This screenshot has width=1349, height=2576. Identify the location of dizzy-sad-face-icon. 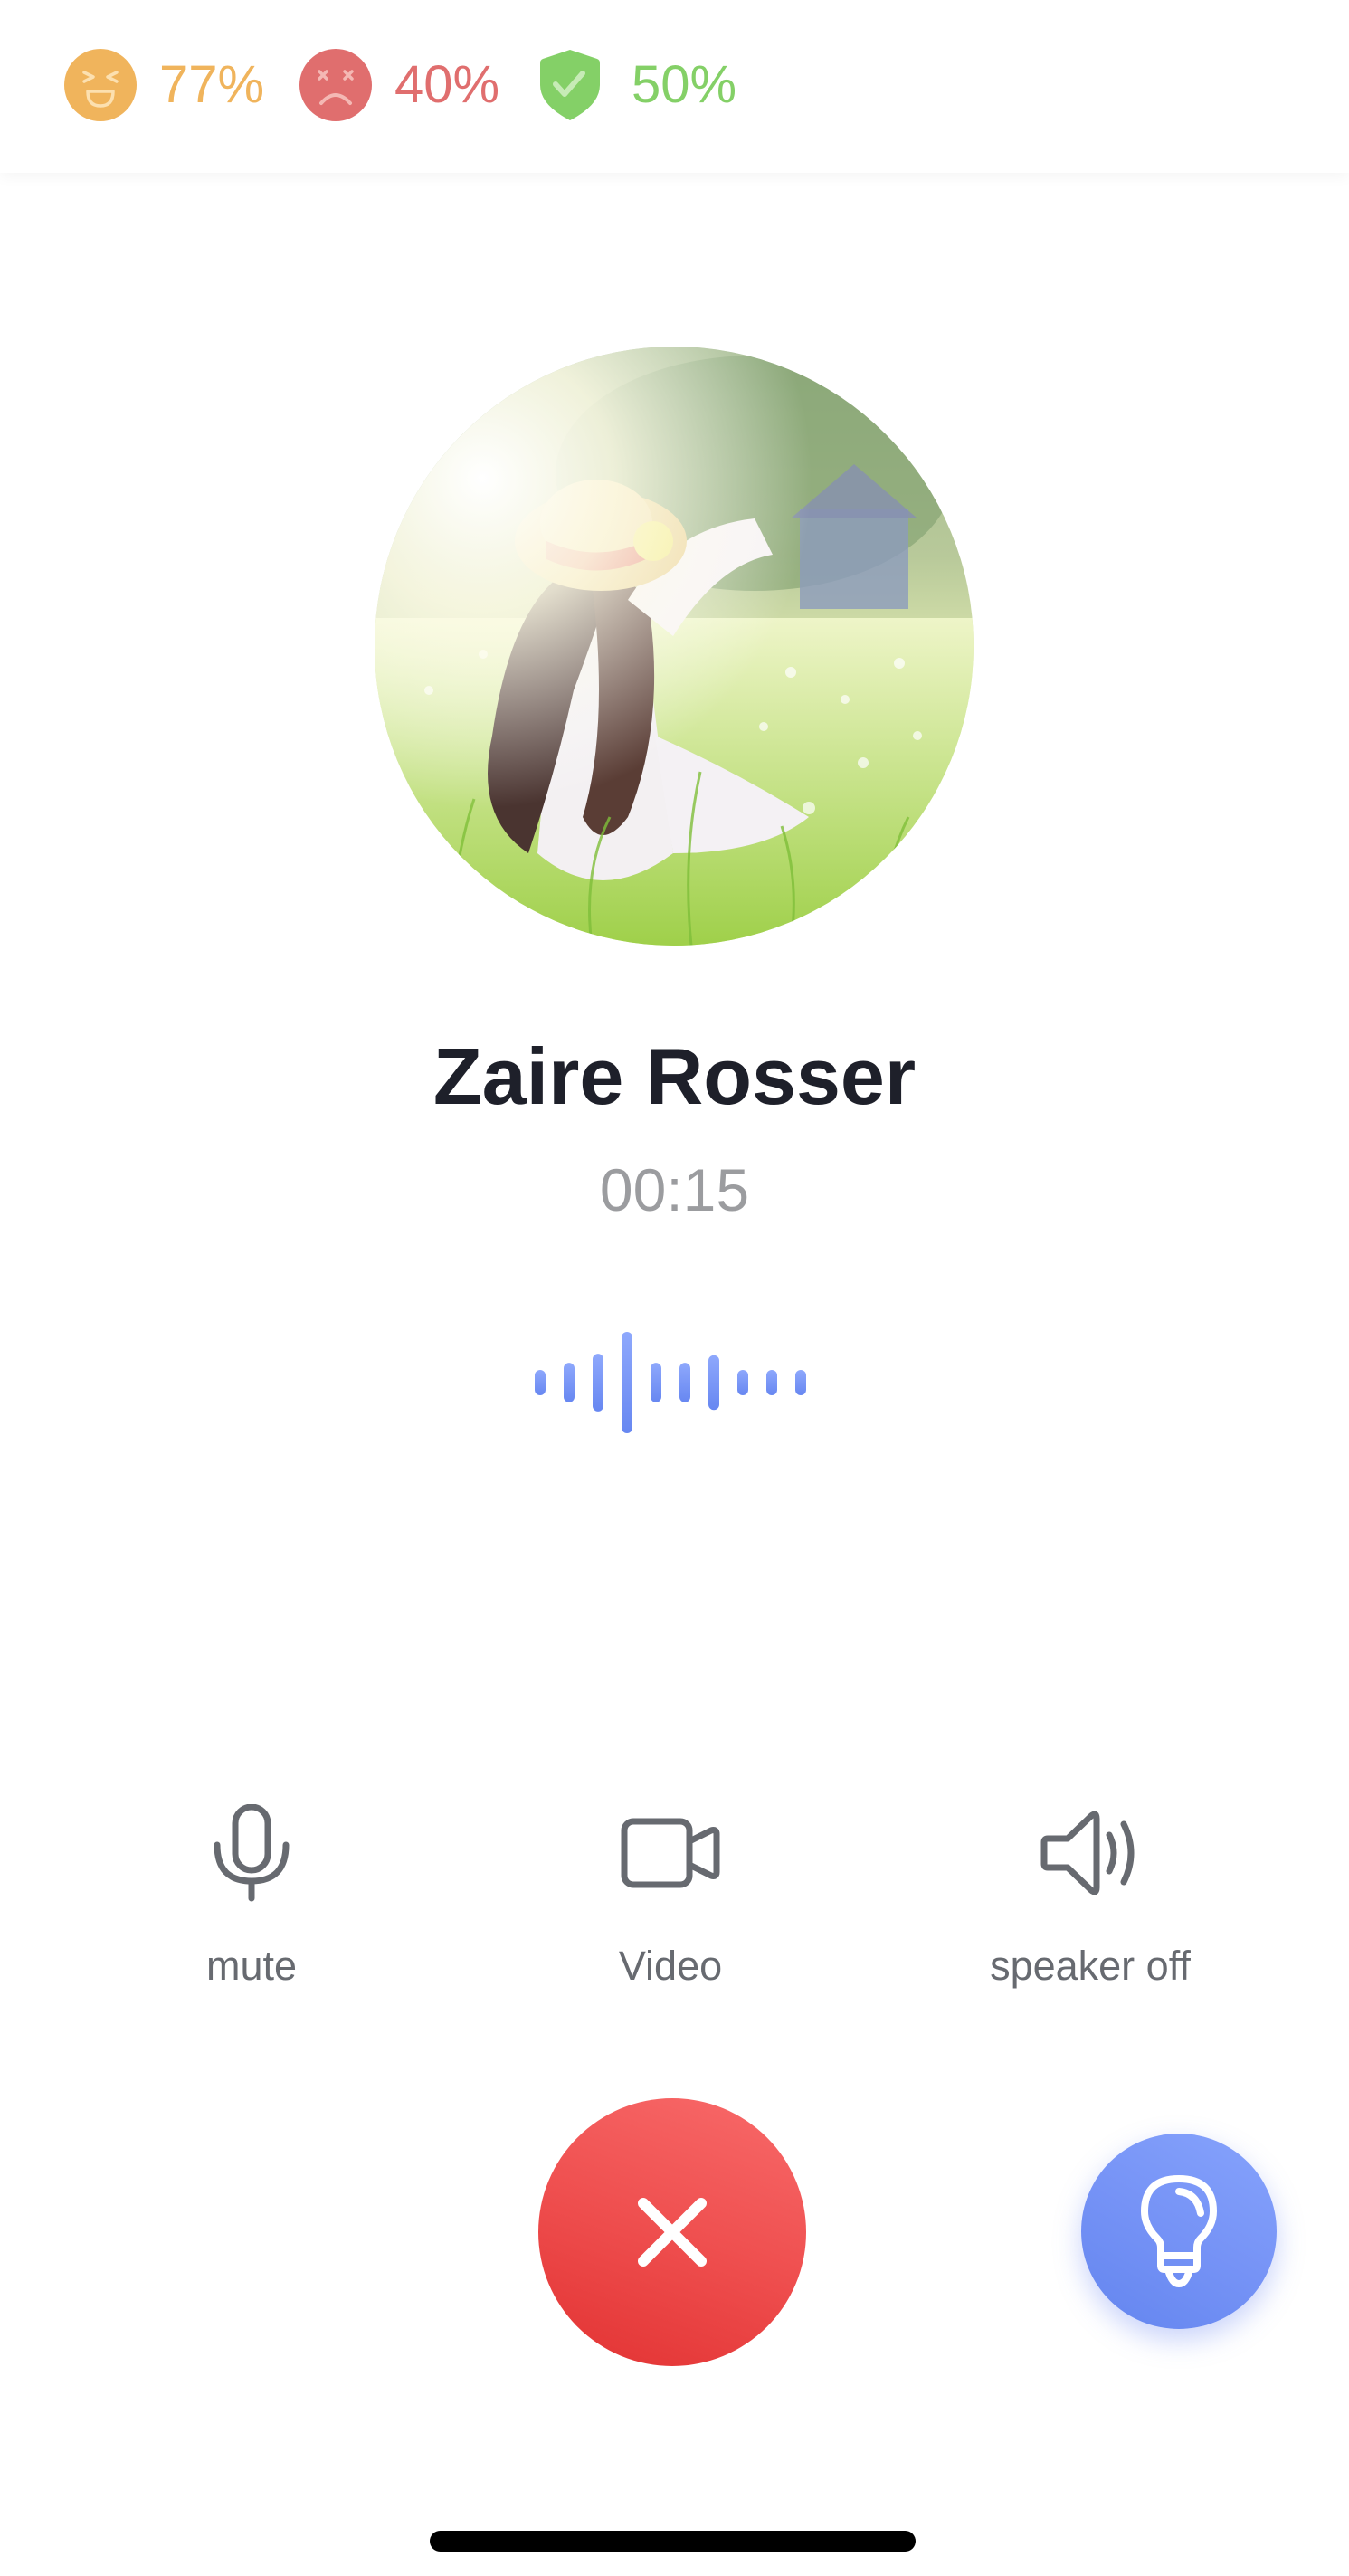
(335, 85).